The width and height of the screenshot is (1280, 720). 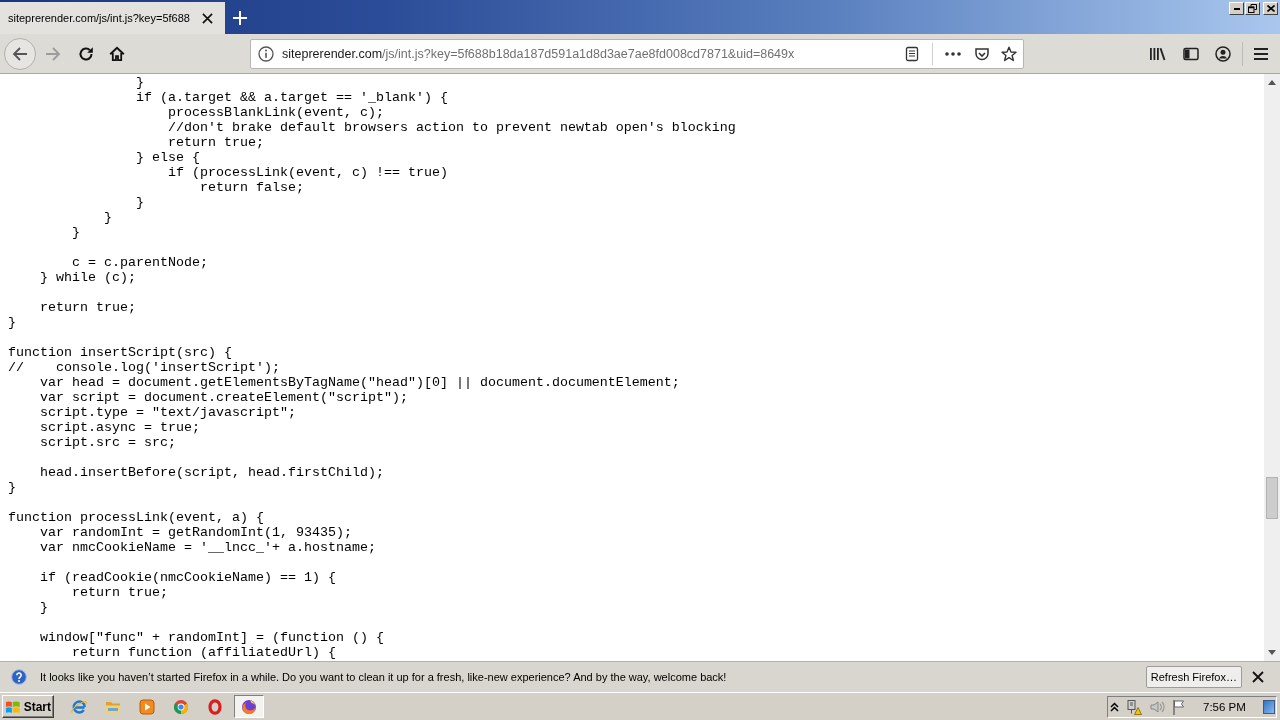 What do you see at coordinates (1272, 652) in the screenshot?
I see `scroll-down-icon` at bounding box center [1272, 652].